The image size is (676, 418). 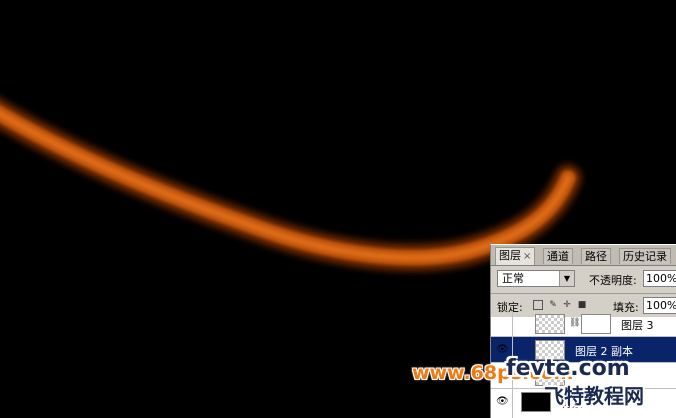 I want to click on layer-row: ⛓ 图层 3, so click(x=583, y=324).